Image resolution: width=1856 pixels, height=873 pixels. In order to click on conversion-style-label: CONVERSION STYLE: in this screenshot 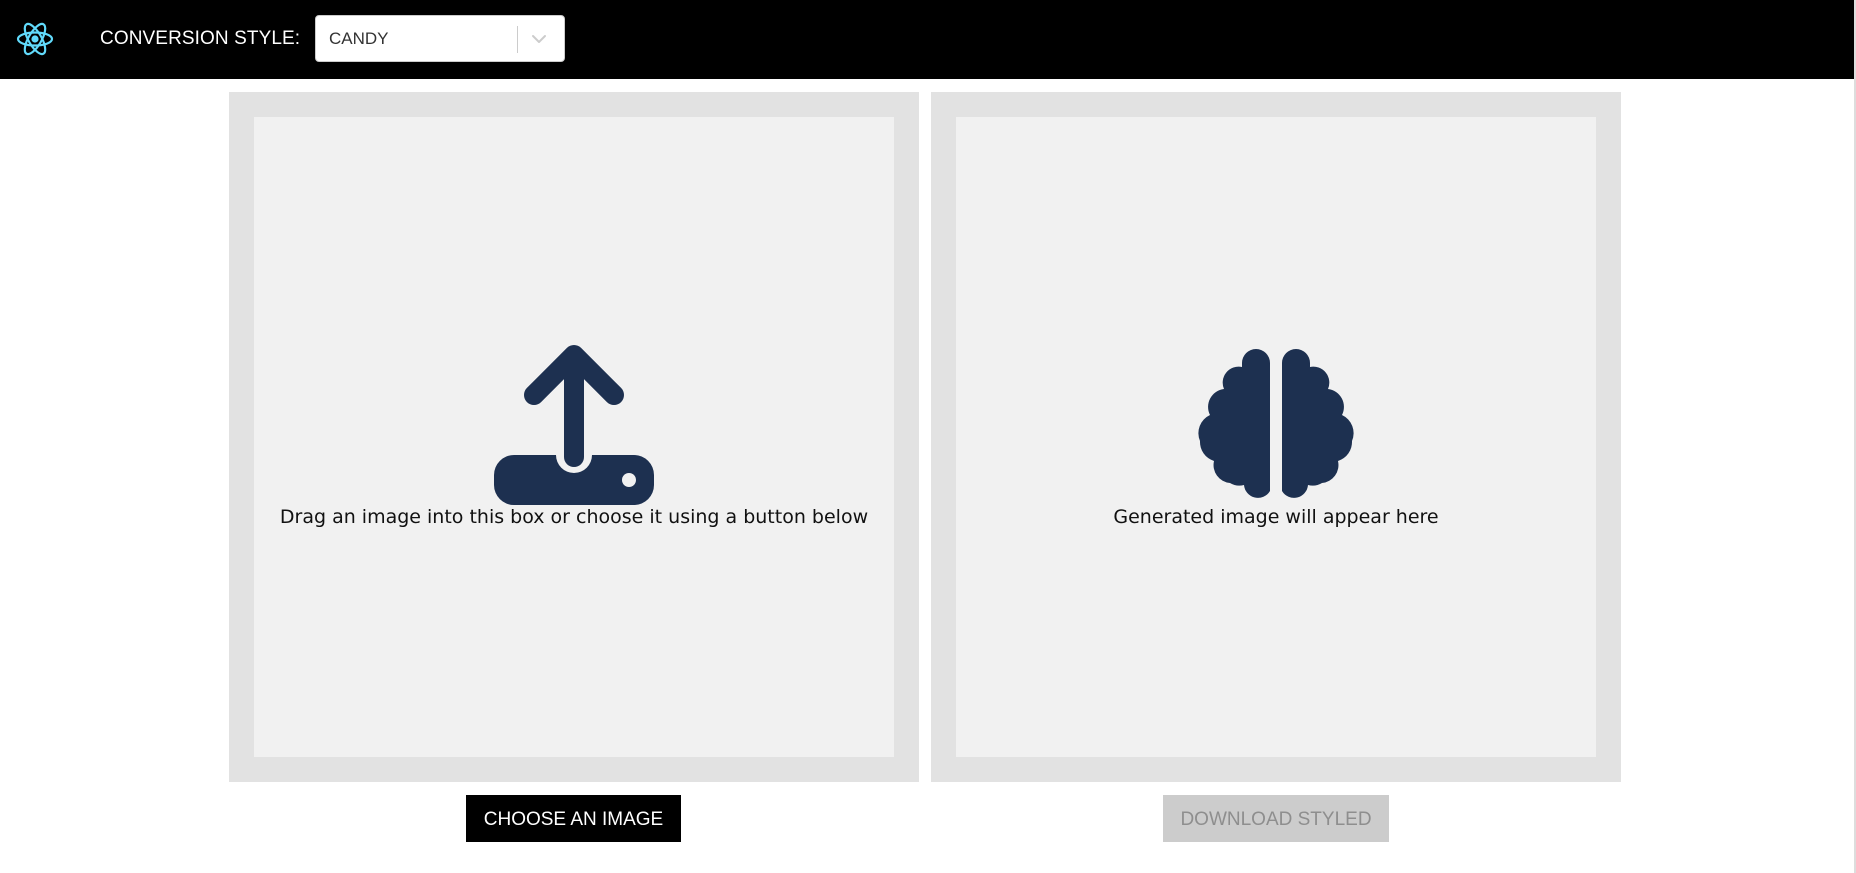, I will do `click(200, 38)`.